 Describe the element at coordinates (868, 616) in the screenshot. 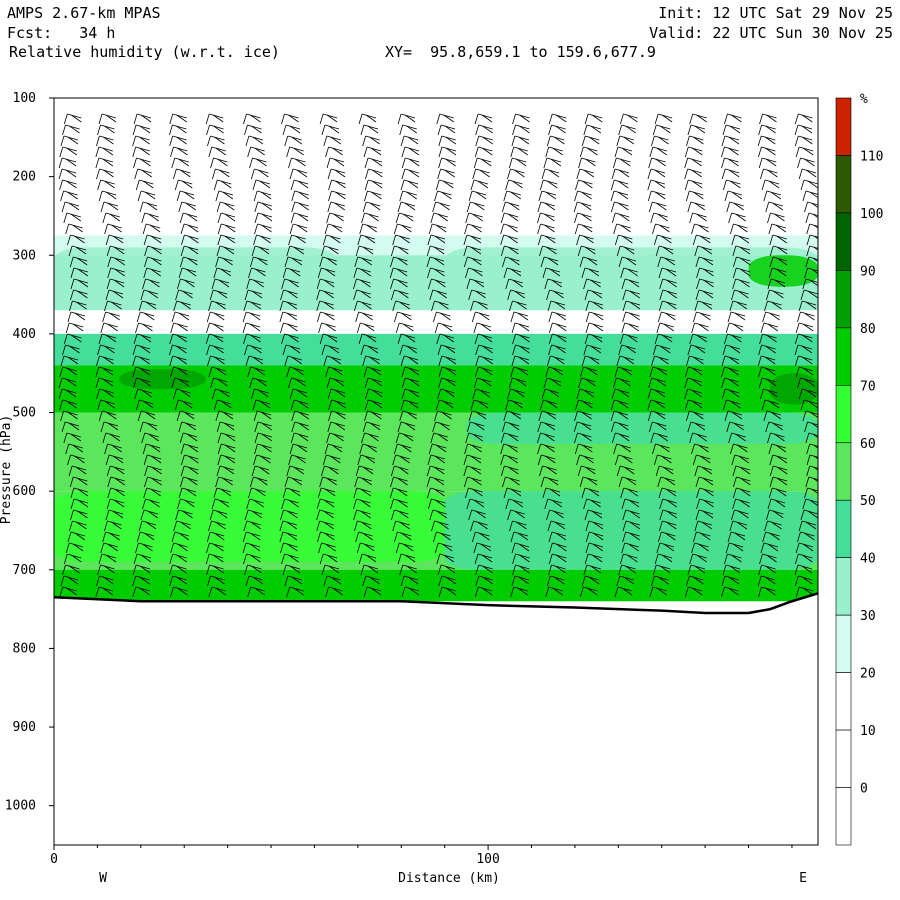

I see `colorbar-label: 30` at that location.